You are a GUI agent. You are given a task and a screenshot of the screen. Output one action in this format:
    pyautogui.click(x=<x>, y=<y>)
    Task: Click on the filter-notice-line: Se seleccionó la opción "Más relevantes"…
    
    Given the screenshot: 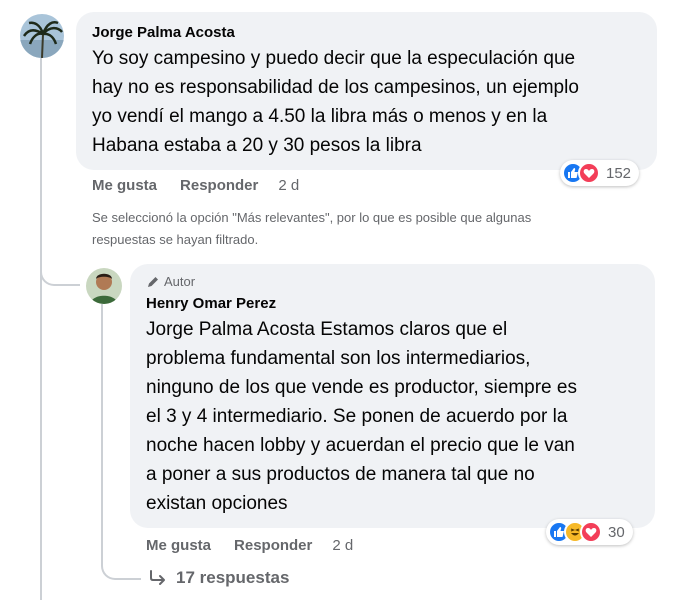 What is the action you would take?
    pyautogui.click(x=312, y=217)
    